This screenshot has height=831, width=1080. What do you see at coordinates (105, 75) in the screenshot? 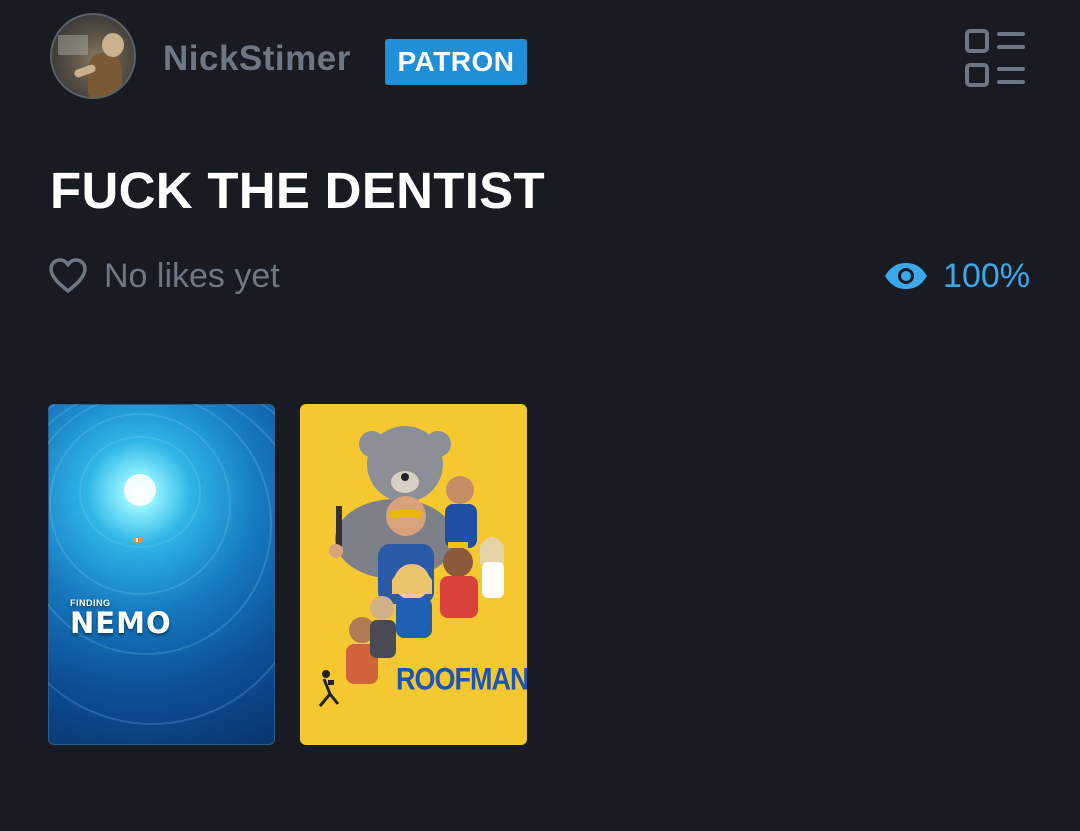
I see `avatar-figure` at bounding box center [105, 75].